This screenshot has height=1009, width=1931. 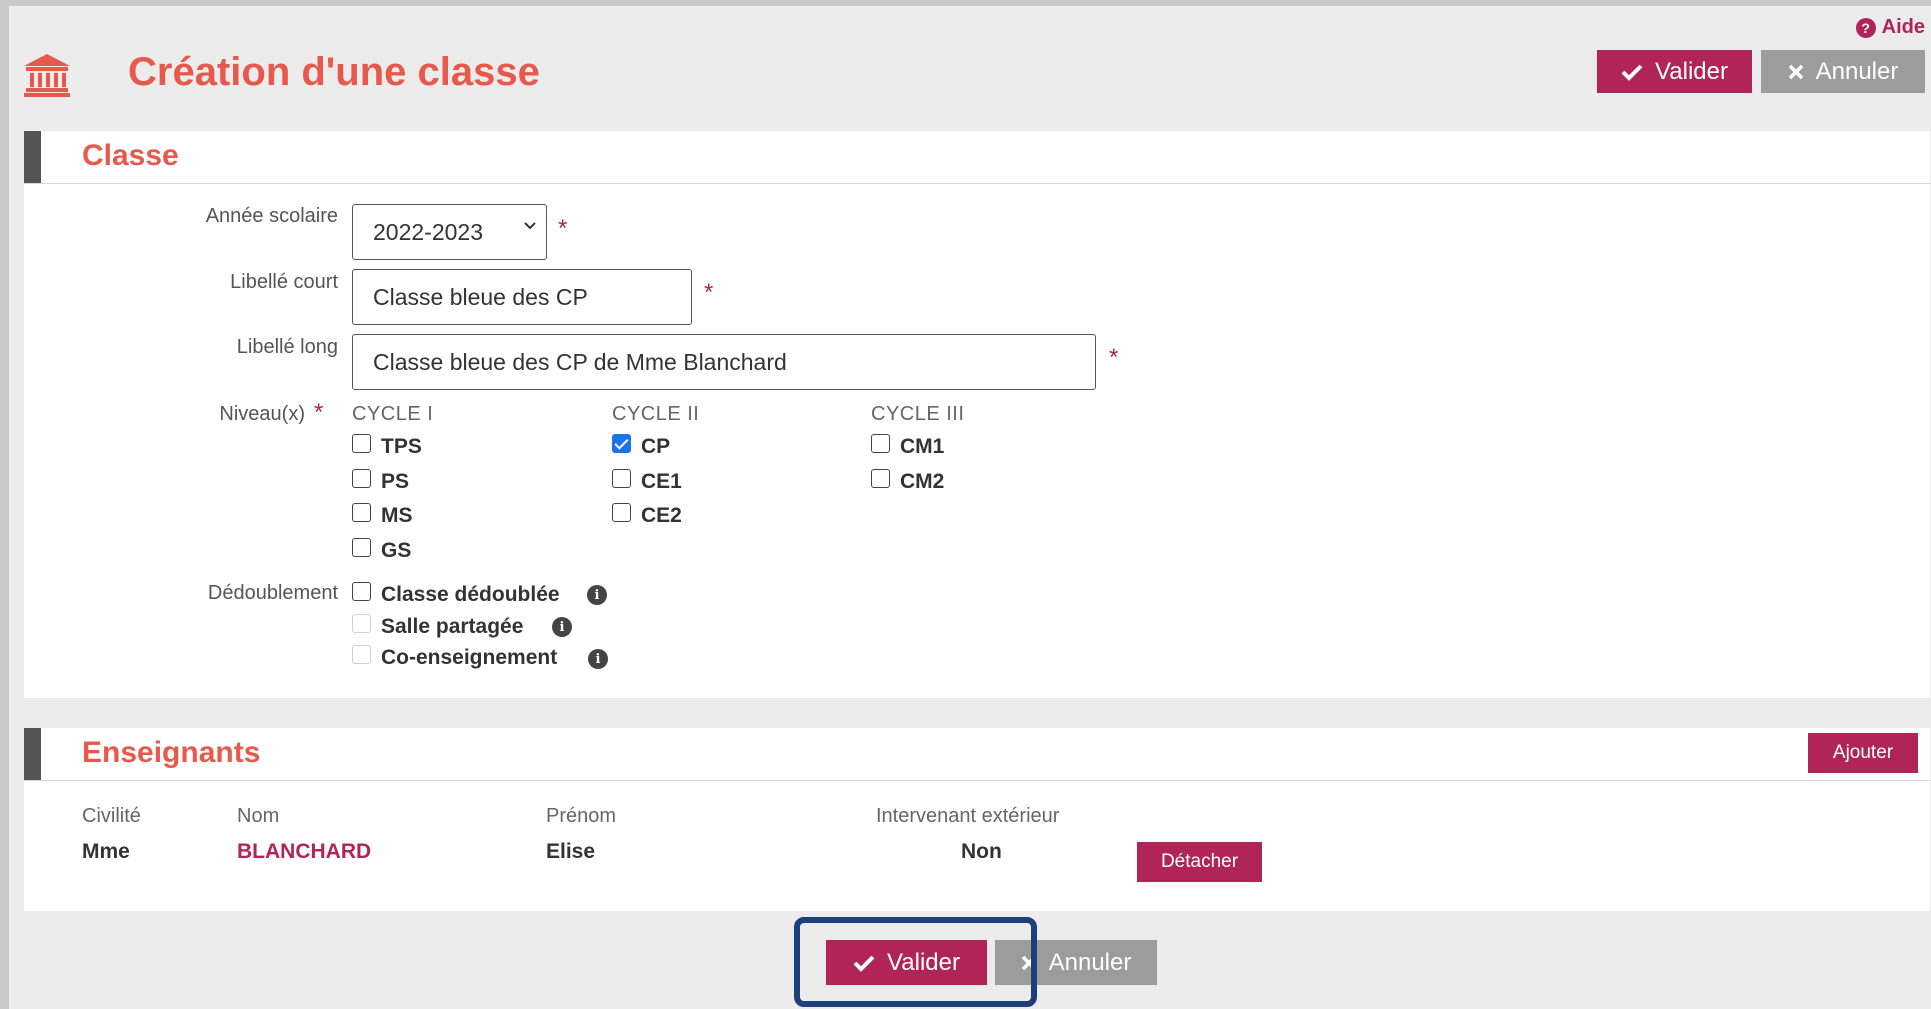 I want to click on libelle-court-value: Classe bleue des CP, so click(x=480, y=296).